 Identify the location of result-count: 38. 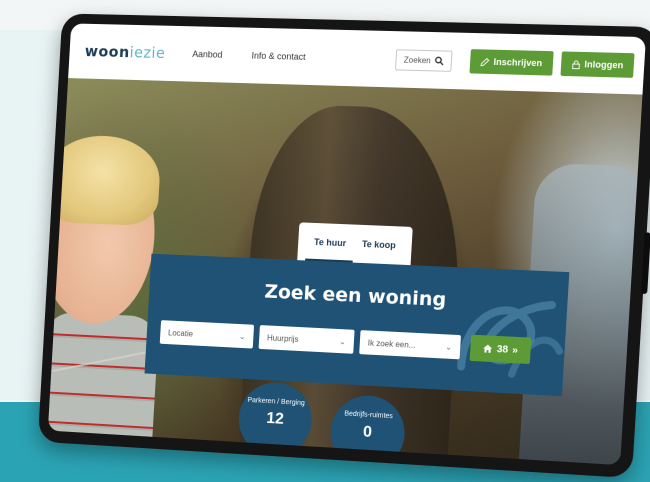
(502, 349).